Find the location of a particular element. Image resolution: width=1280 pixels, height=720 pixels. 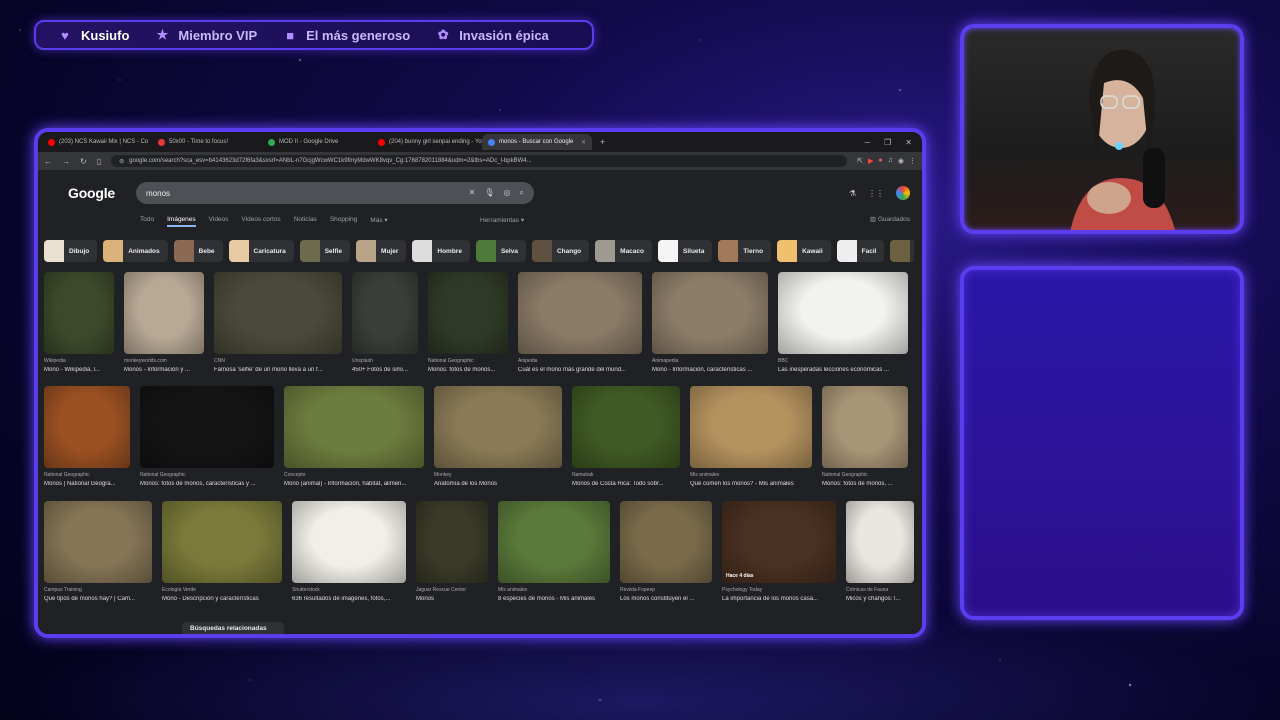

site-info-icon: ⊜ is located at coordinates (121, 161).